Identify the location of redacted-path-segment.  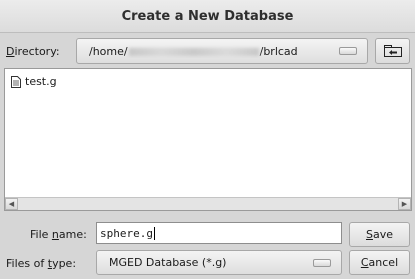
(193, 51).